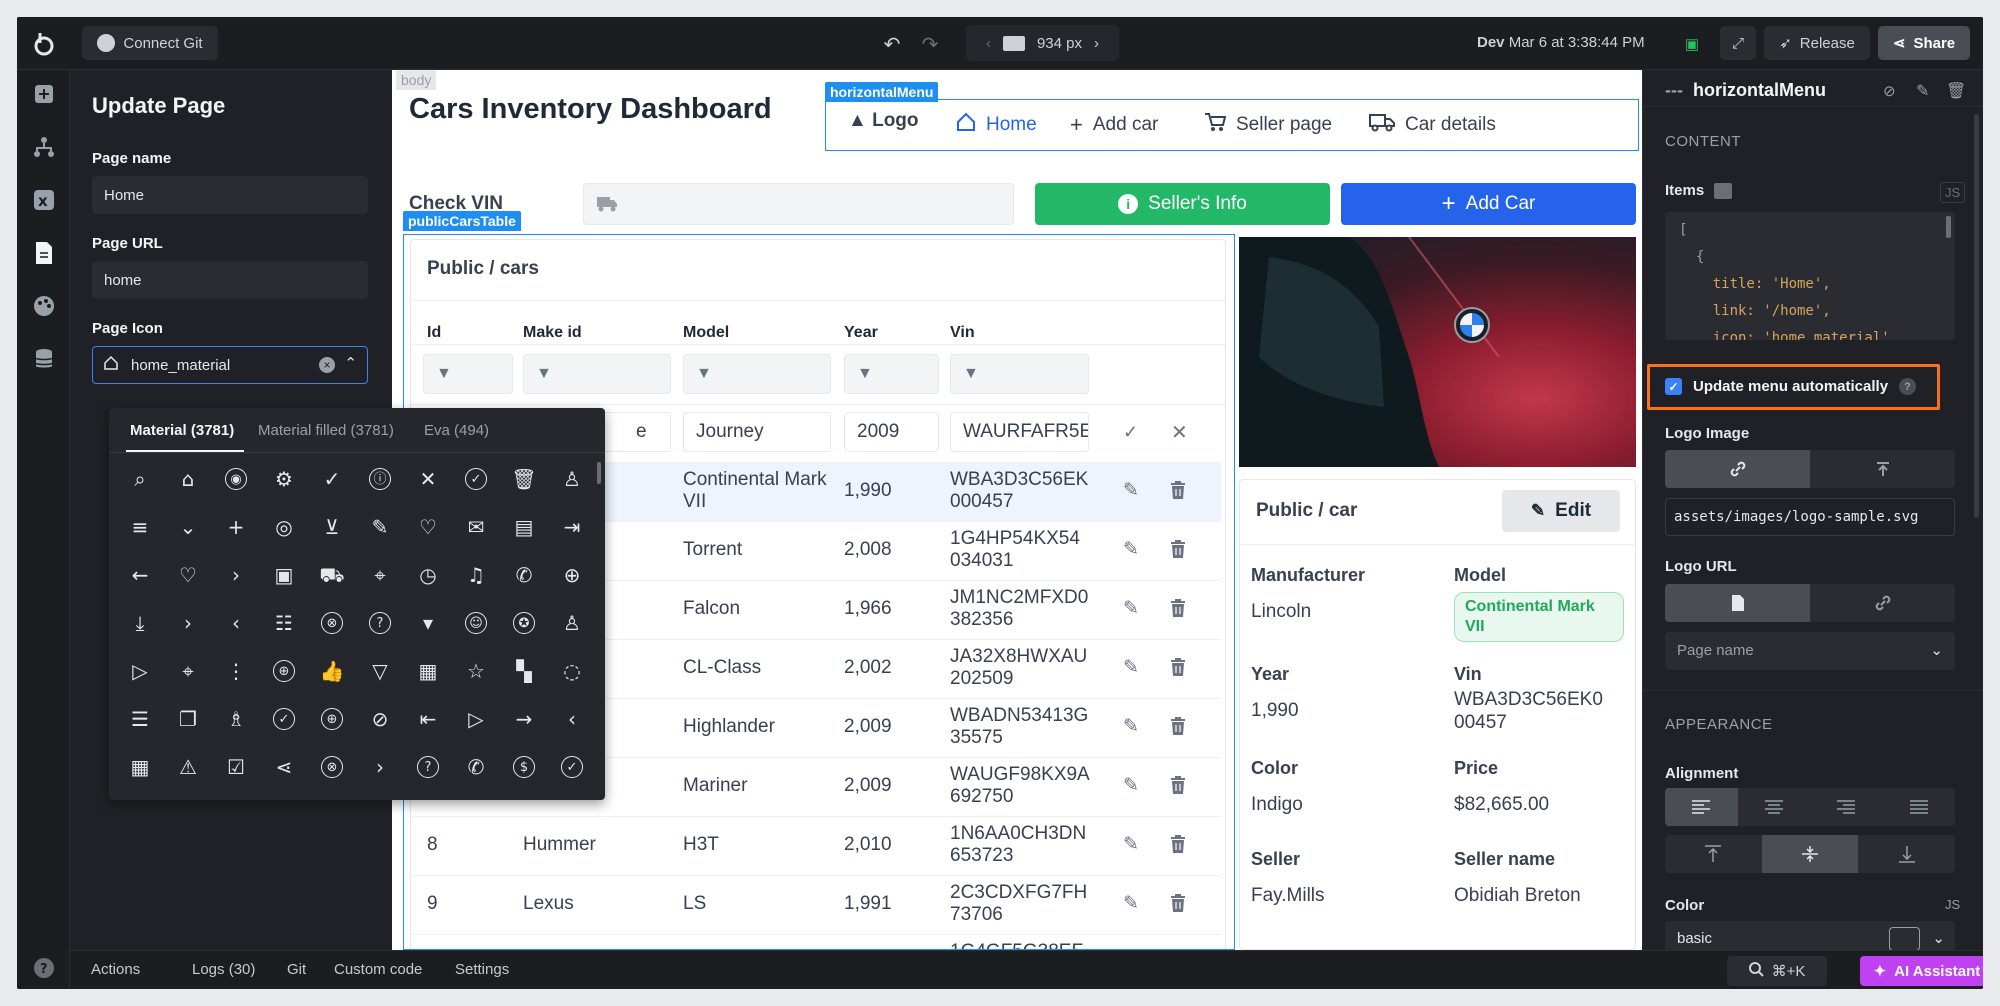 The height and width of the screenshot is (1006, 2000). I want to click on git-tab: Git, so click(296, 969).